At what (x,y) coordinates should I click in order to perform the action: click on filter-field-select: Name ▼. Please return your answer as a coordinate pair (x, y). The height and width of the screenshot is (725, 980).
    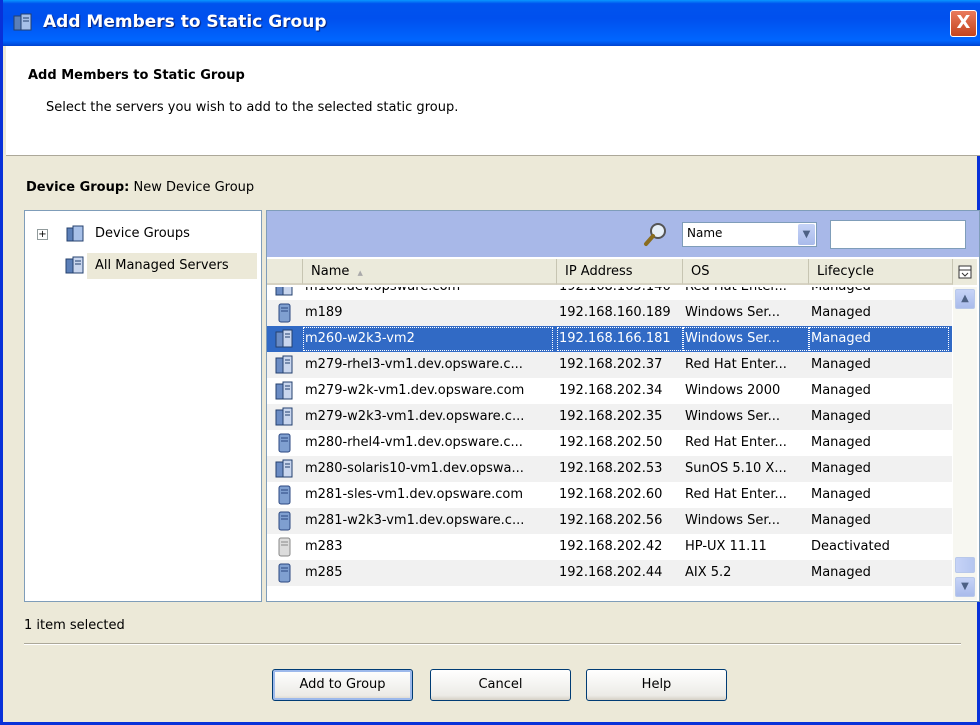
    Looking at the image, I should click on (749, 234).